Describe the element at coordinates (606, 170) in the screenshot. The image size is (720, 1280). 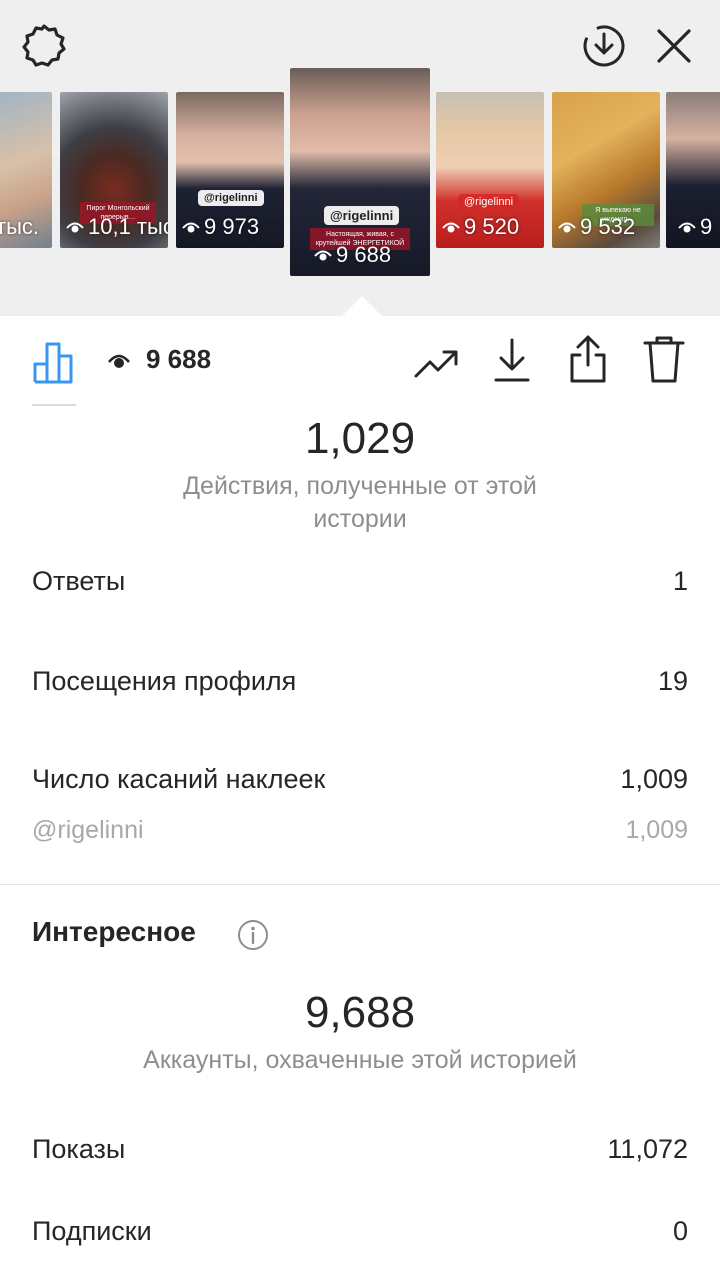
I see `story-thumbnail: Я выпекаю не ущемил… 9 532` at that location.